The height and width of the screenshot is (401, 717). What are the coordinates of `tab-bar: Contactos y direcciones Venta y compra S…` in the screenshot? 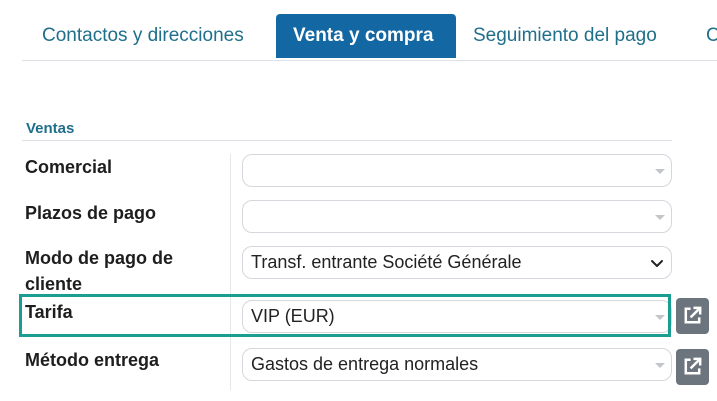 It's located at (369, 37).